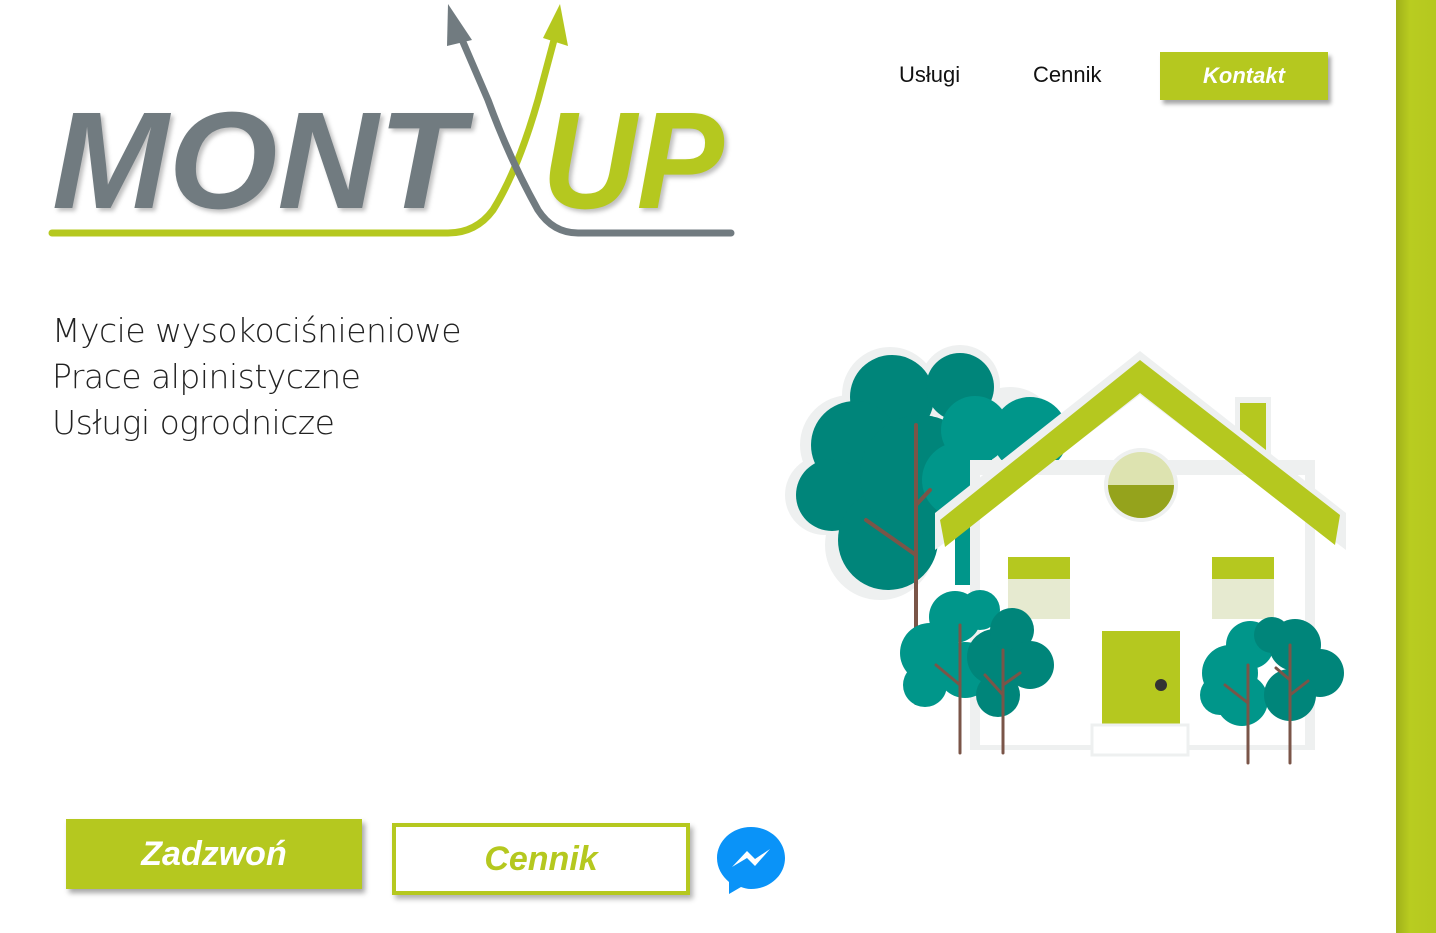 The height and width of the screenshot is (933, 1436). Describe the element at coordinates (1110, 76) in the screenshot. I see `main-nav: Usługi Cennik Kontakt` at that location.